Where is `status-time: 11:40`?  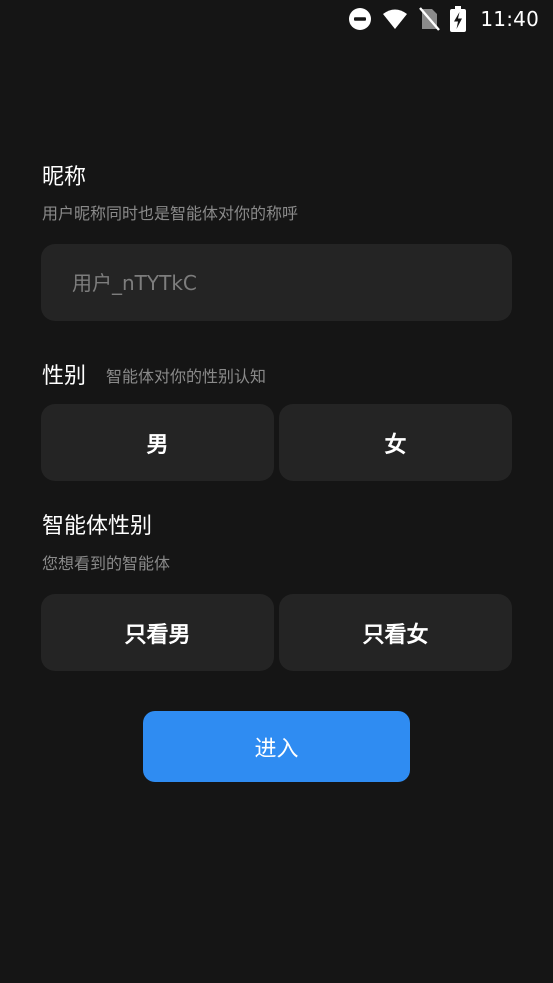
status-time: 11:40 is located at coordinates (509, 19).